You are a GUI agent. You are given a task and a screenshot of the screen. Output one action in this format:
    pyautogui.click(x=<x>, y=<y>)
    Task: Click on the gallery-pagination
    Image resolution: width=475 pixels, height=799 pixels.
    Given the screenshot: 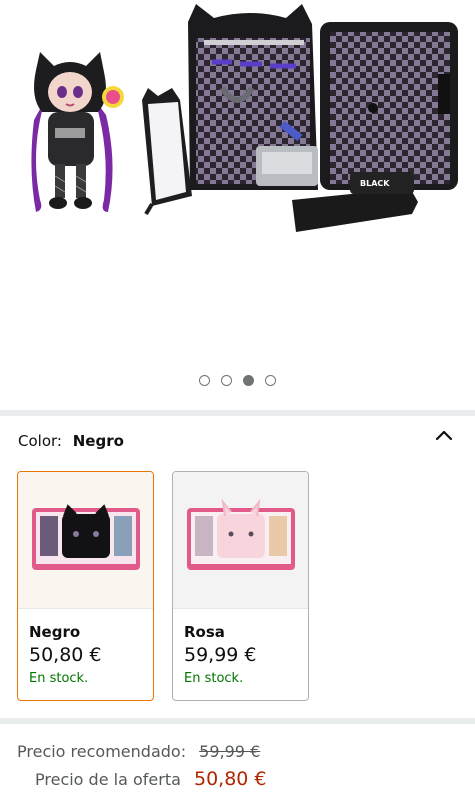 What is the action you would take?
    pyautogui.click(x=237, y=380)
    